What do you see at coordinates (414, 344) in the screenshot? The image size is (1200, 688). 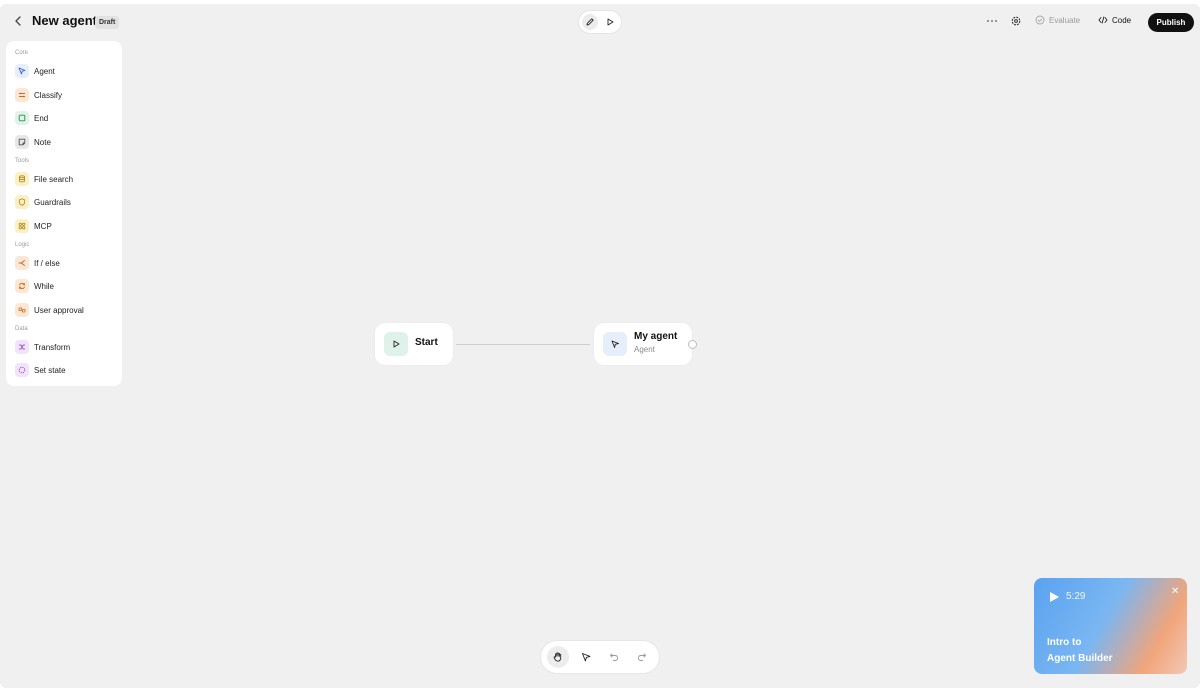 I see `start-node: Start` at bounding box center [414, 344].